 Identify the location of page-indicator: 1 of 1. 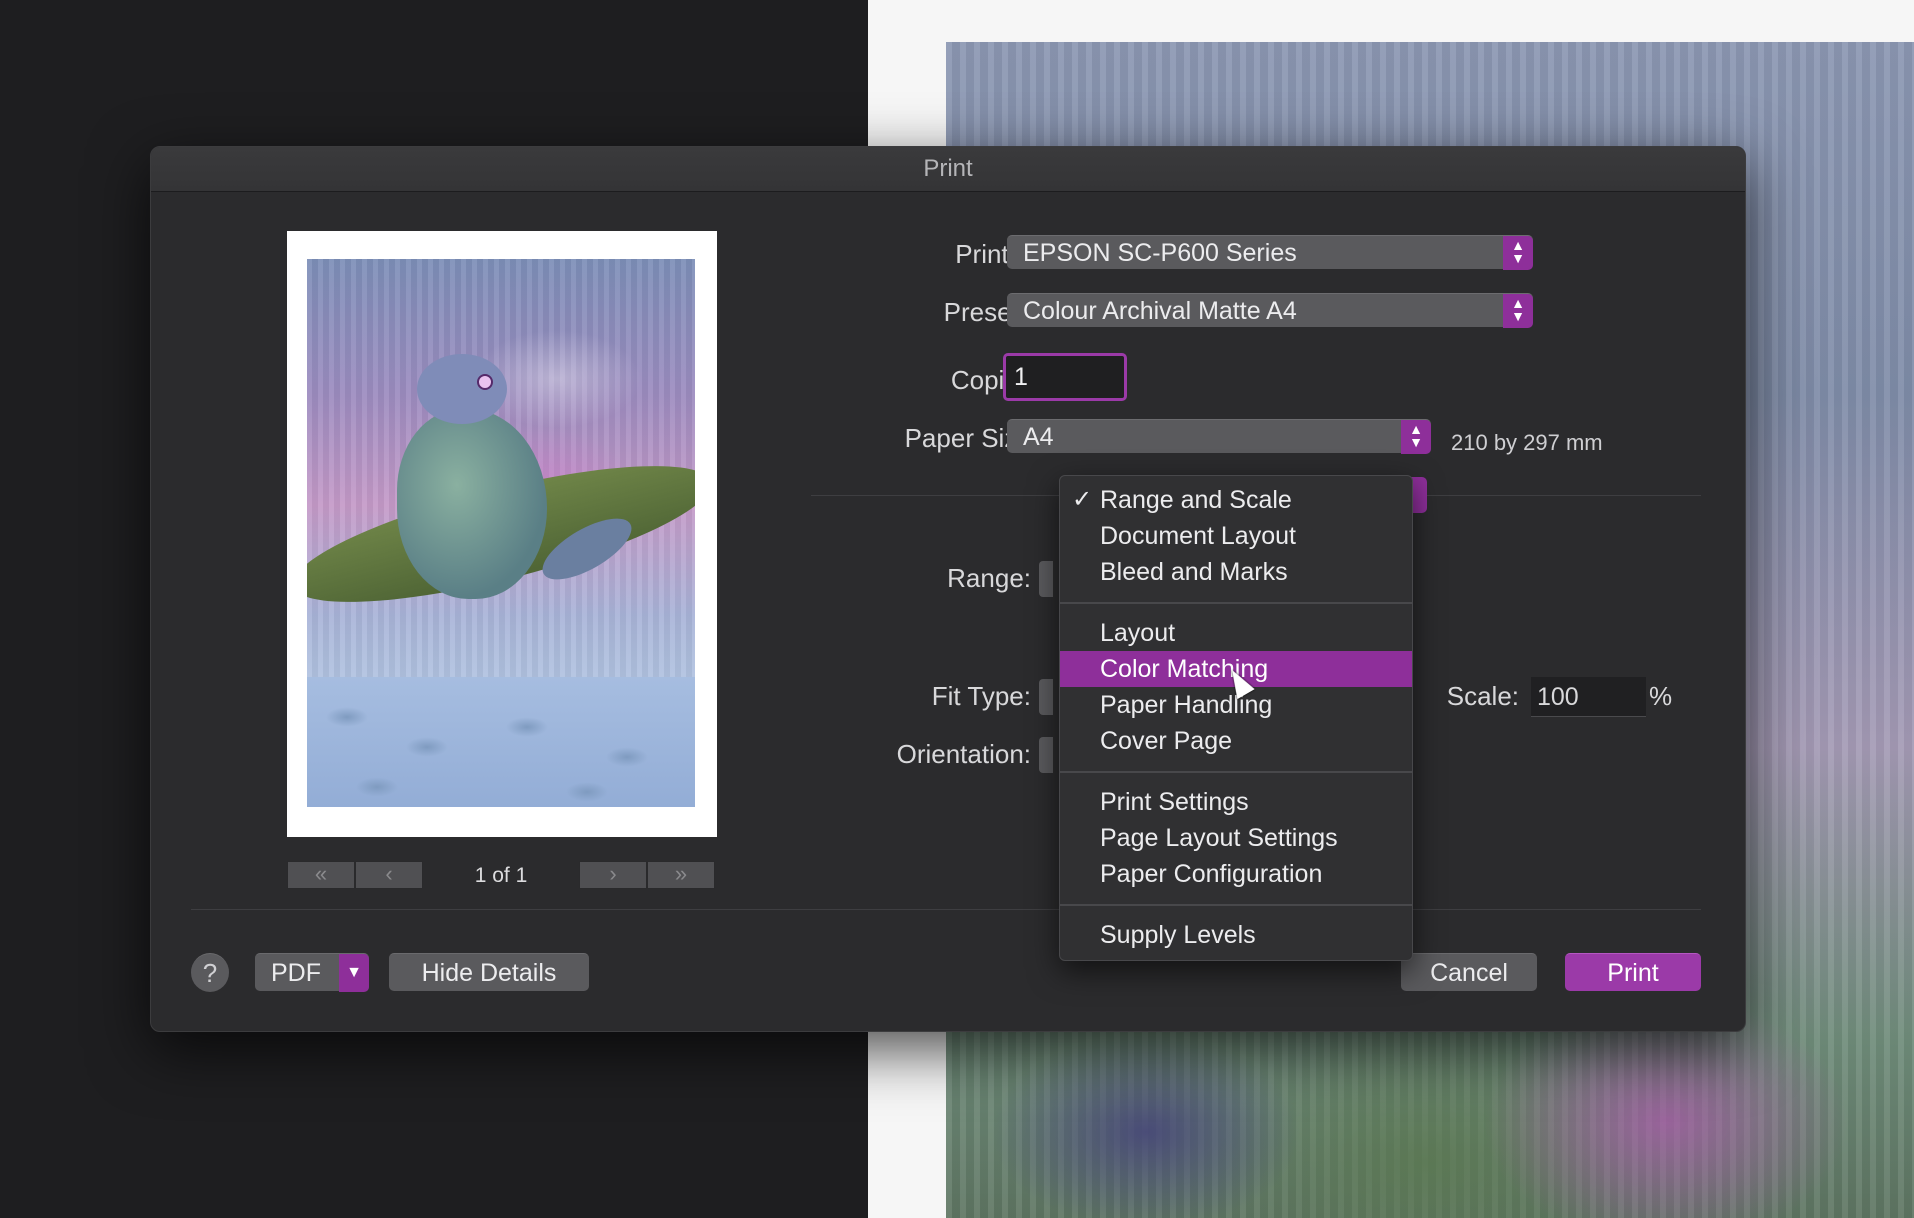
(501, 875).